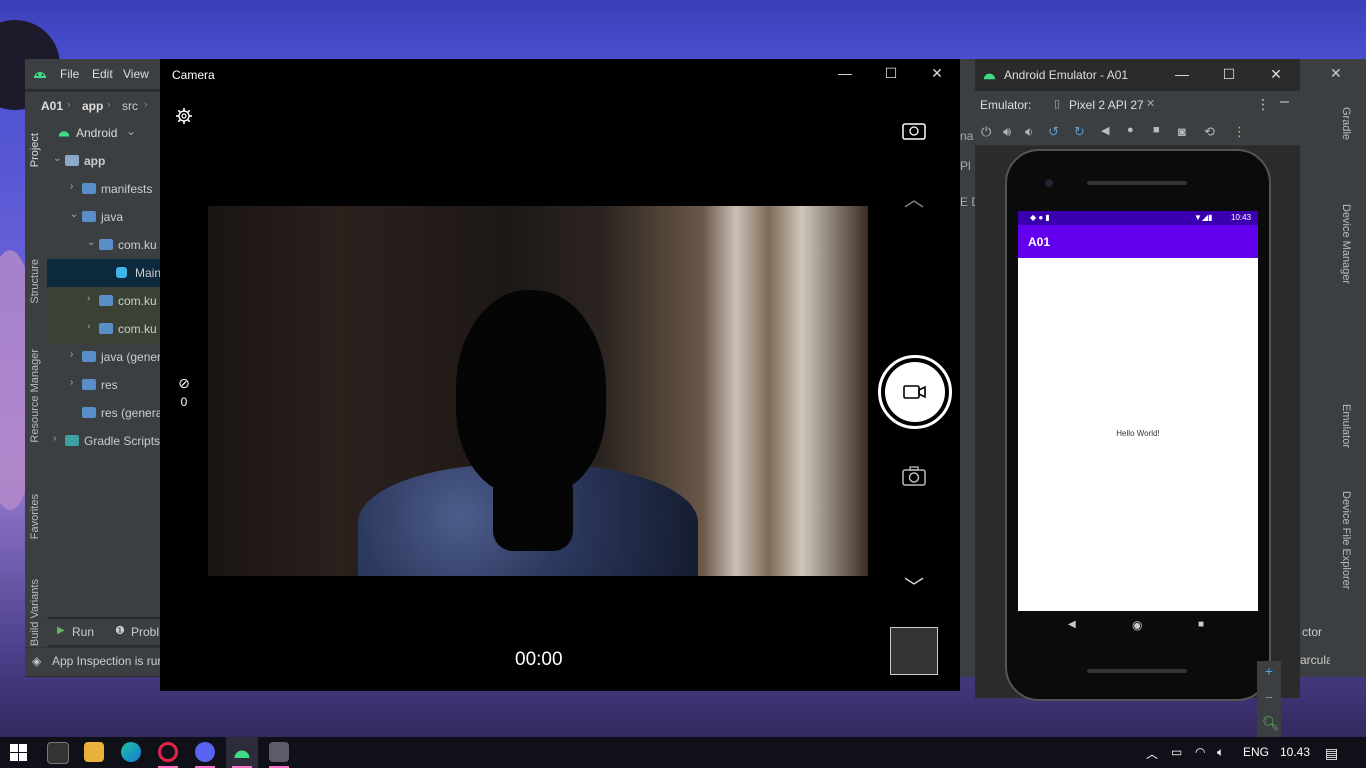 Image resolution: width=1366 pixels, height=768 pixels. Describe the element at coordinates (1346, 123) in the screenshot. I see `tab-gradle: Gradle` at that location.